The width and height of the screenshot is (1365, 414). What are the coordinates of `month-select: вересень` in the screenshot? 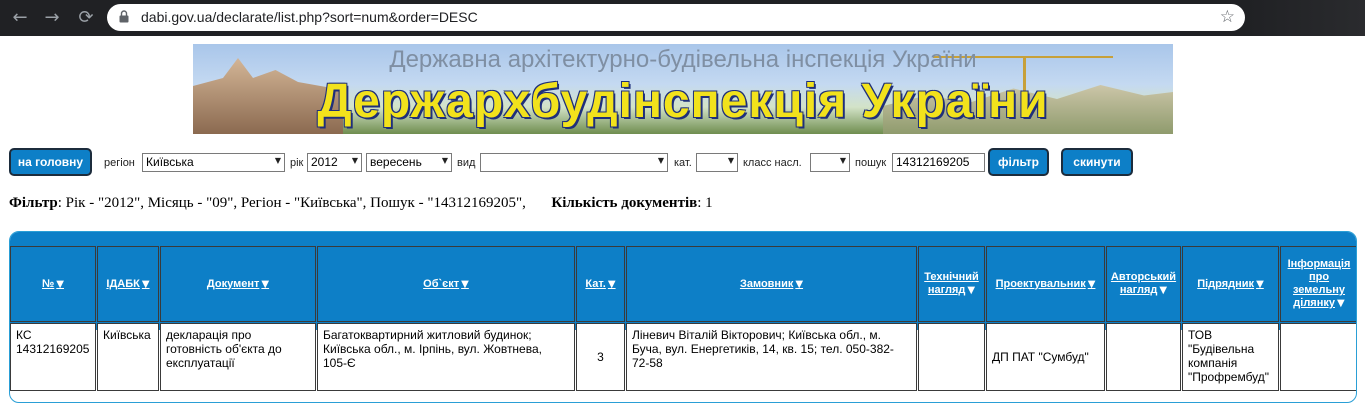 It's located at (409, 162).